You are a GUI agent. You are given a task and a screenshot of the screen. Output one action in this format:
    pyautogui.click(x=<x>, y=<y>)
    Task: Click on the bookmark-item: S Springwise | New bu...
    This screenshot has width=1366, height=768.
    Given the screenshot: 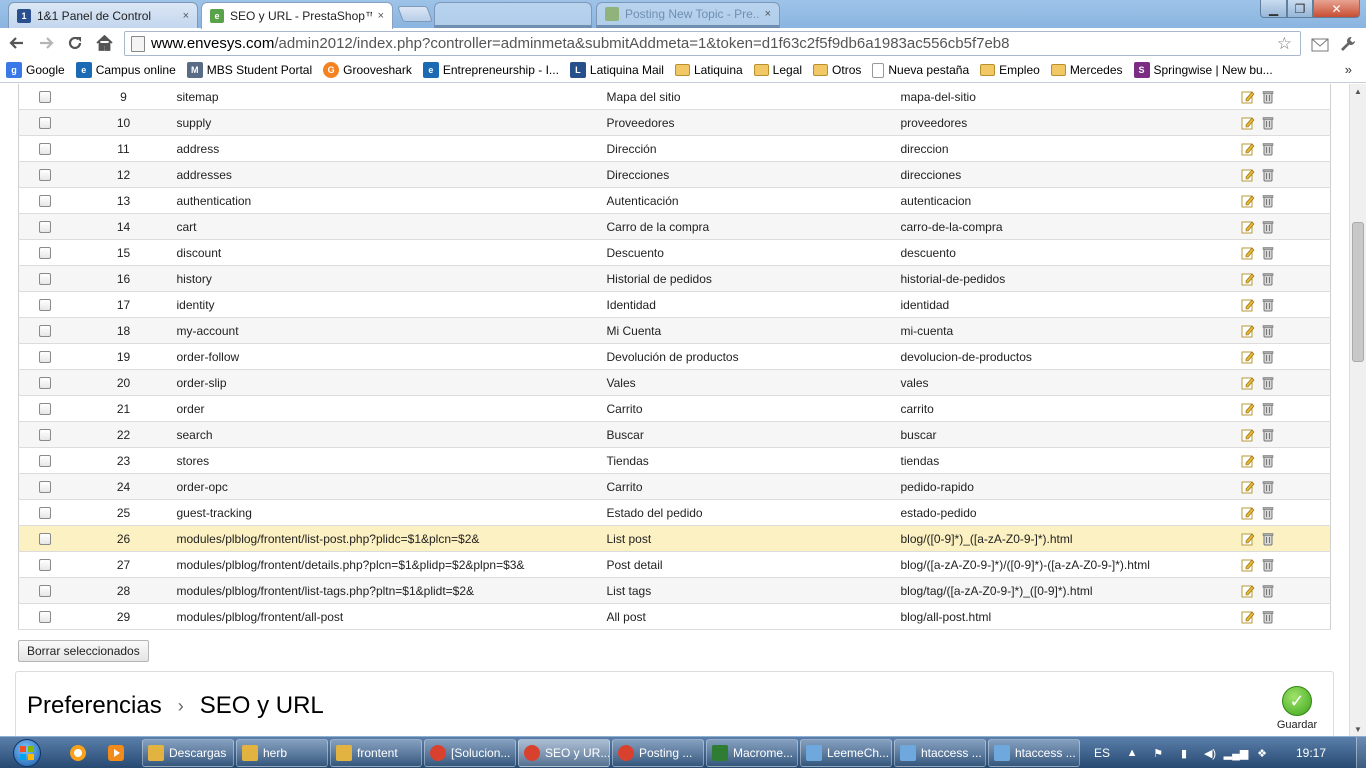 What is the action you would take?
    pyautogui.click(x=1203, y=70)
    